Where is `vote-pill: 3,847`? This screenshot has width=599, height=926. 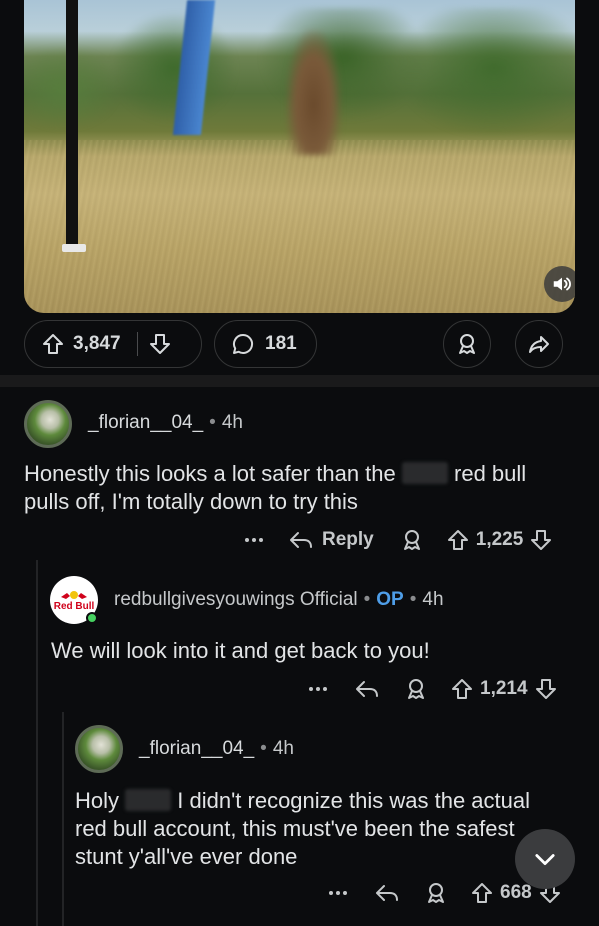 vote-pill: 3,847 is located at coordinates (113, 344).